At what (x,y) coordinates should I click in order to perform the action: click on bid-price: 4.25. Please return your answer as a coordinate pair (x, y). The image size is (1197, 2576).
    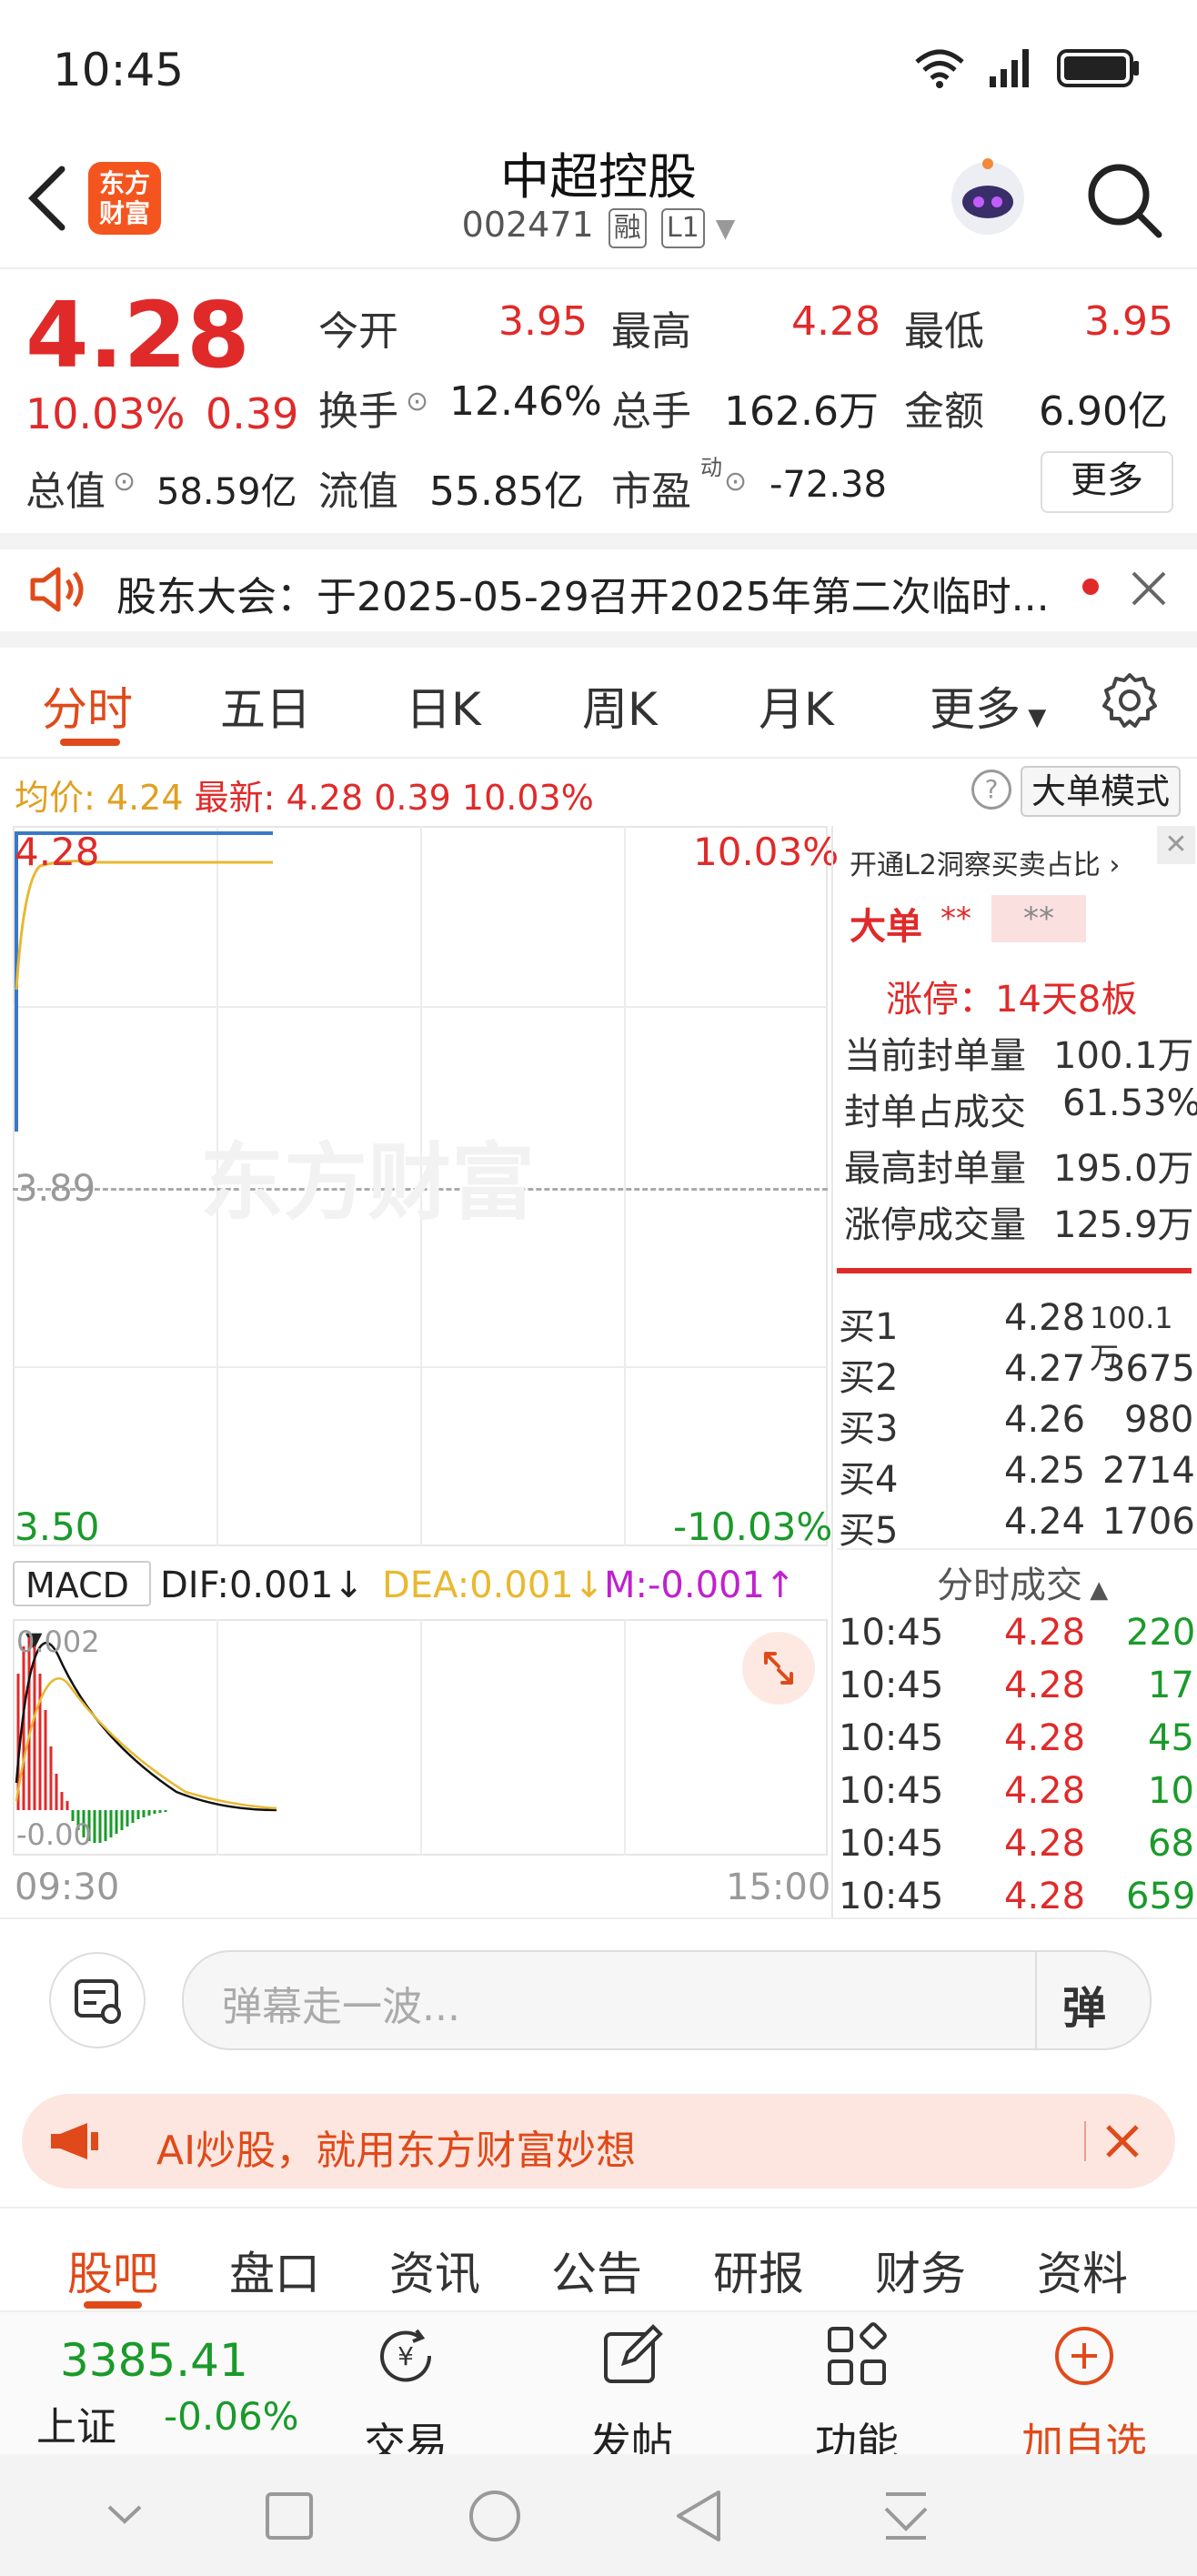
    Looking at the image, I should click on (1045, 1471).